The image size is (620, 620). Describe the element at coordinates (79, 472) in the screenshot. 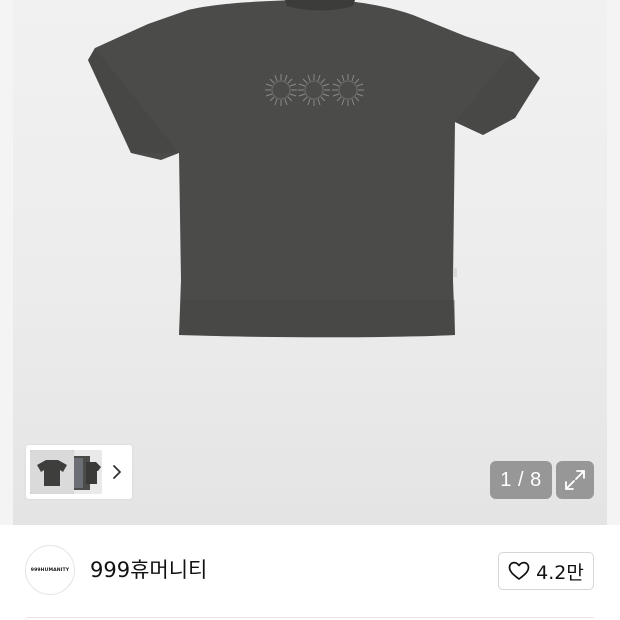

I see `thumbnail-strip` at that location.